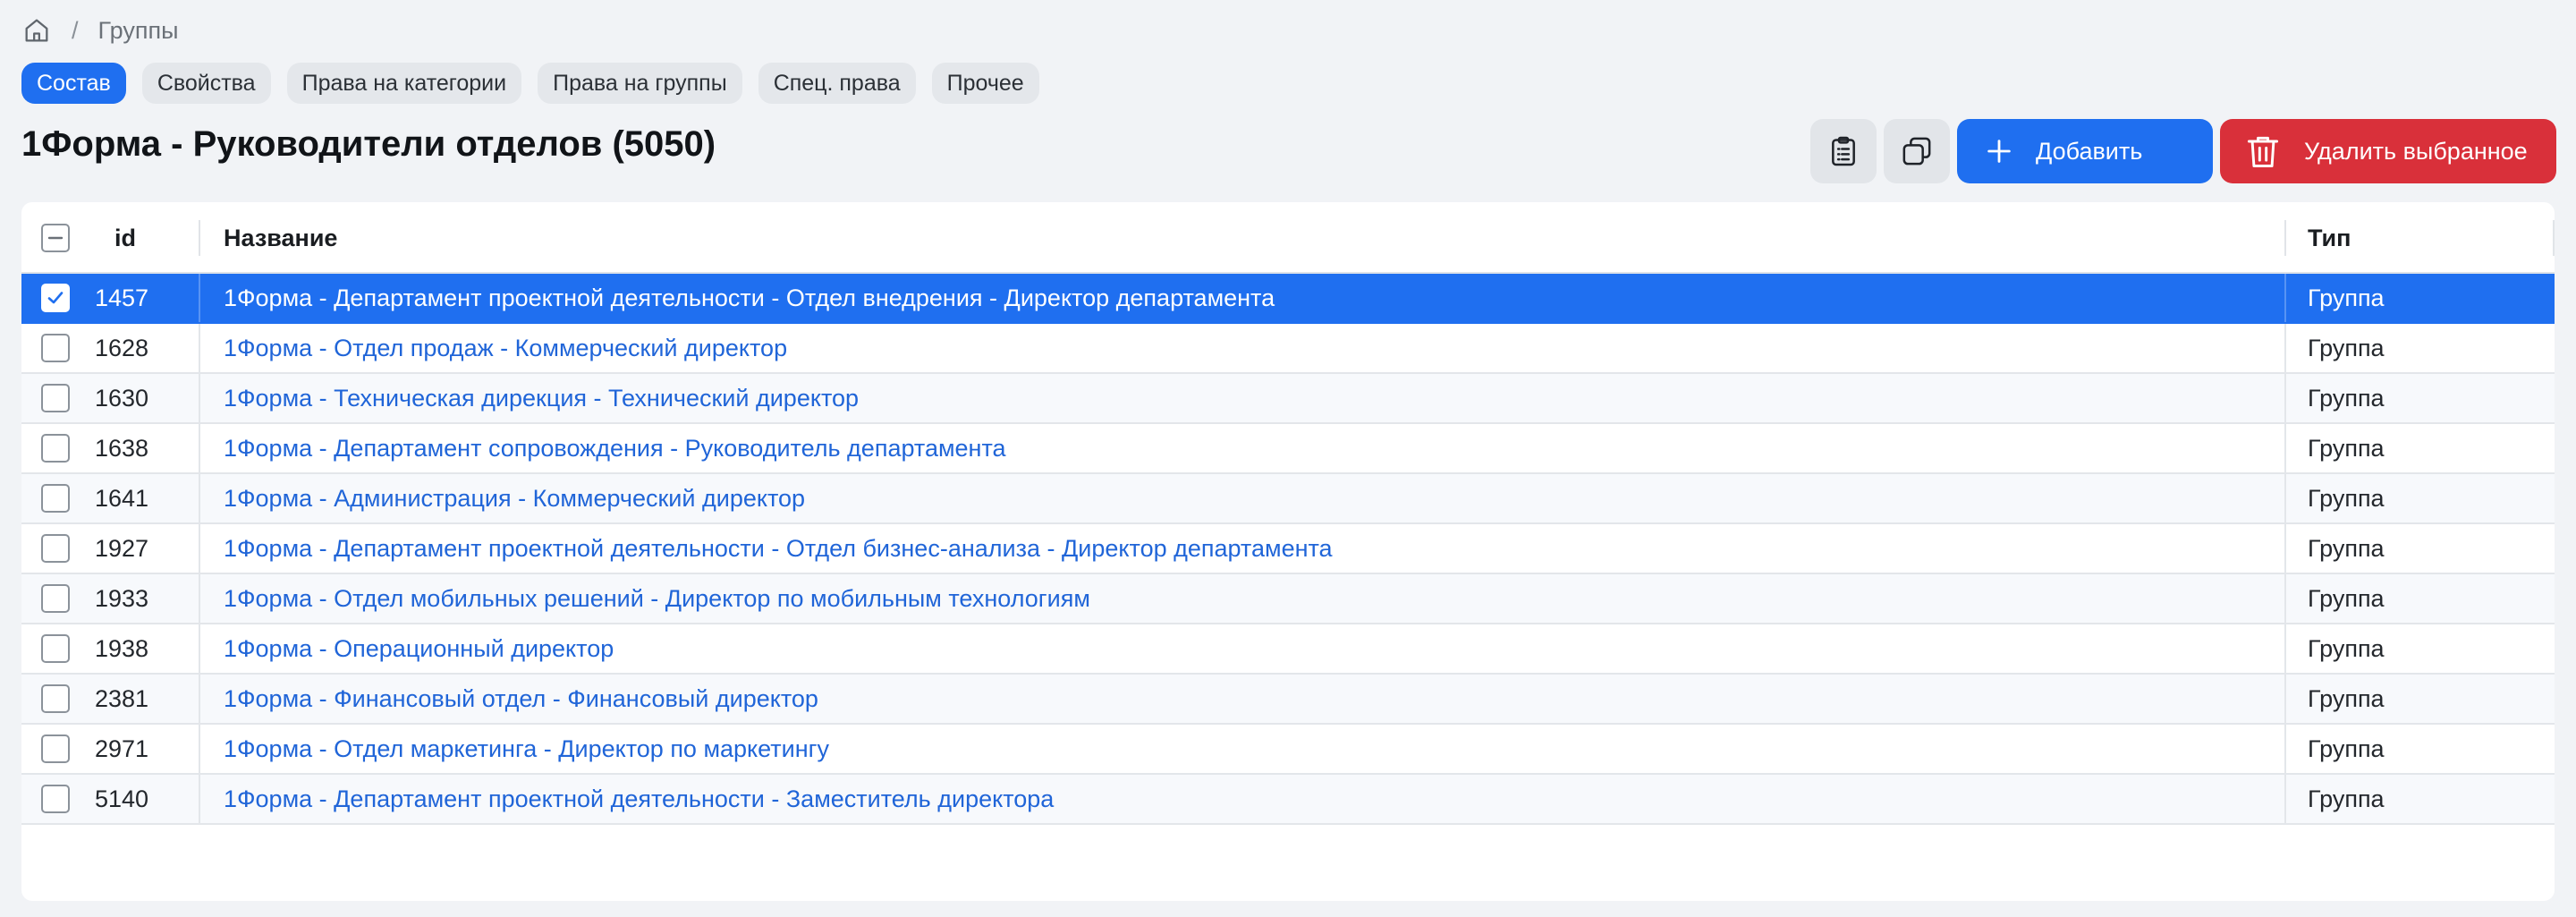 The height and width of the screenshot is (917, 2576). What do you see at coordinates (2089, 151) in the screenshot?
I see `add-button-label: Добавить` at bounding box center [2089, 151].